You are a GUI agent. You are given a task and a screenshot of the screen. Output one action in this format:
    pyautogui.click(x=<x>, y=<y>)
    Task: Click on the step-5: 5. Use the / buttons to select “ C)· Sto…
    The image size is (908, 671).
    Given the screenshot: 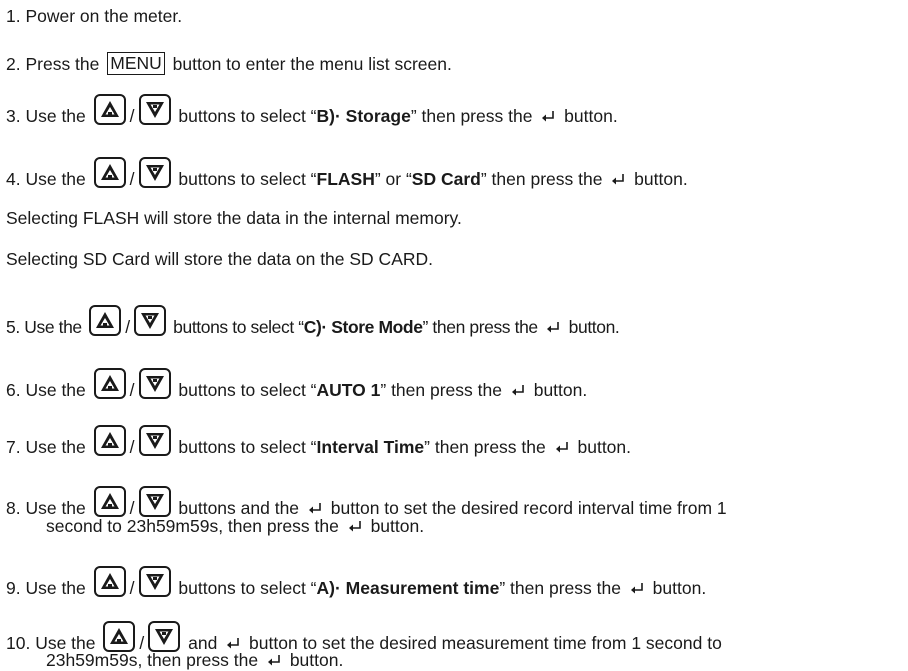 What is the action you would take?
    pyautogui.click(x=313, y=323)
    